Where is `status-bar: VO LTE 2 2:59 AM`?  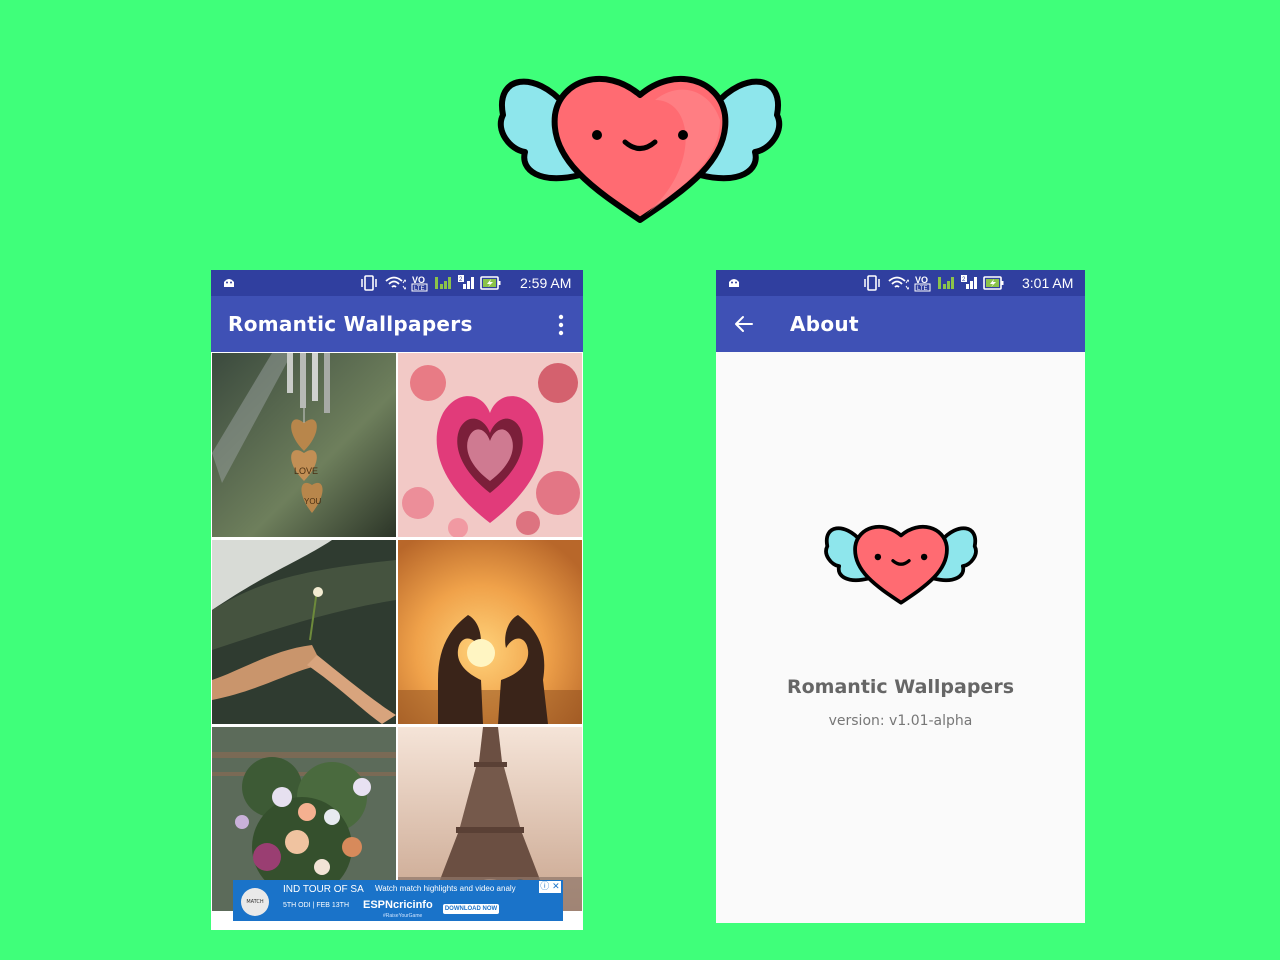 status-bar: VO LTE 2 2:59 AM is located at coordinates (397, 283).